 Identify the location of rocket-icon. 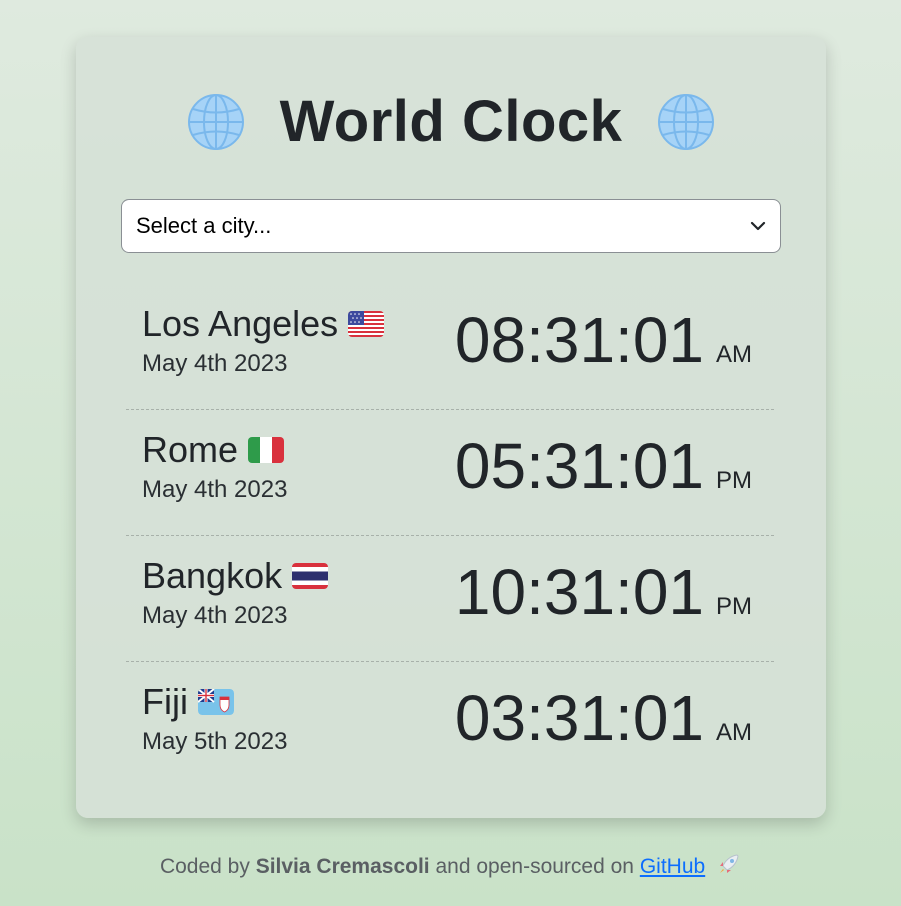
(729, 863).